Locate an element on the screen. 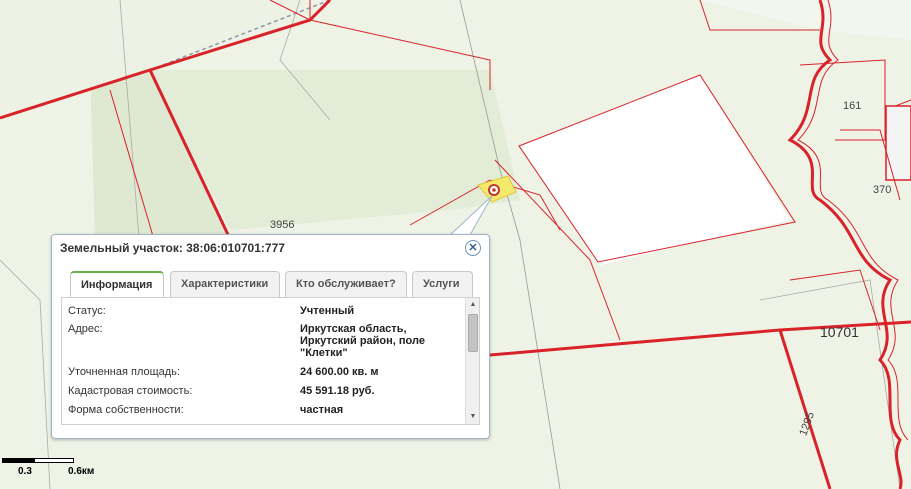  scale-segment-white is located at coordinates (54, 460).